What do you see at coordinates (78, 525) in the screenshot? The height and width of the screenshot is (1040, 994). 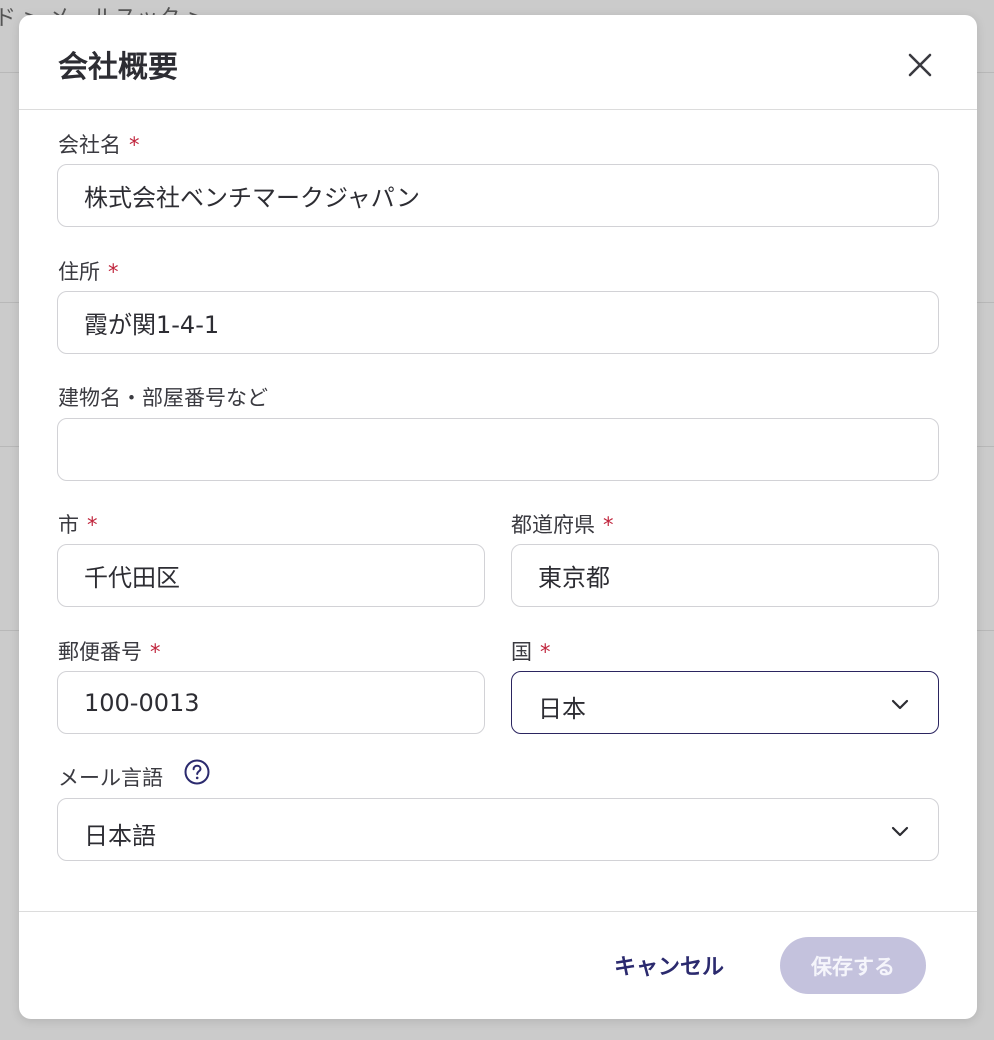 I see `city-label: 市 *` at bounding box center [78, 525].